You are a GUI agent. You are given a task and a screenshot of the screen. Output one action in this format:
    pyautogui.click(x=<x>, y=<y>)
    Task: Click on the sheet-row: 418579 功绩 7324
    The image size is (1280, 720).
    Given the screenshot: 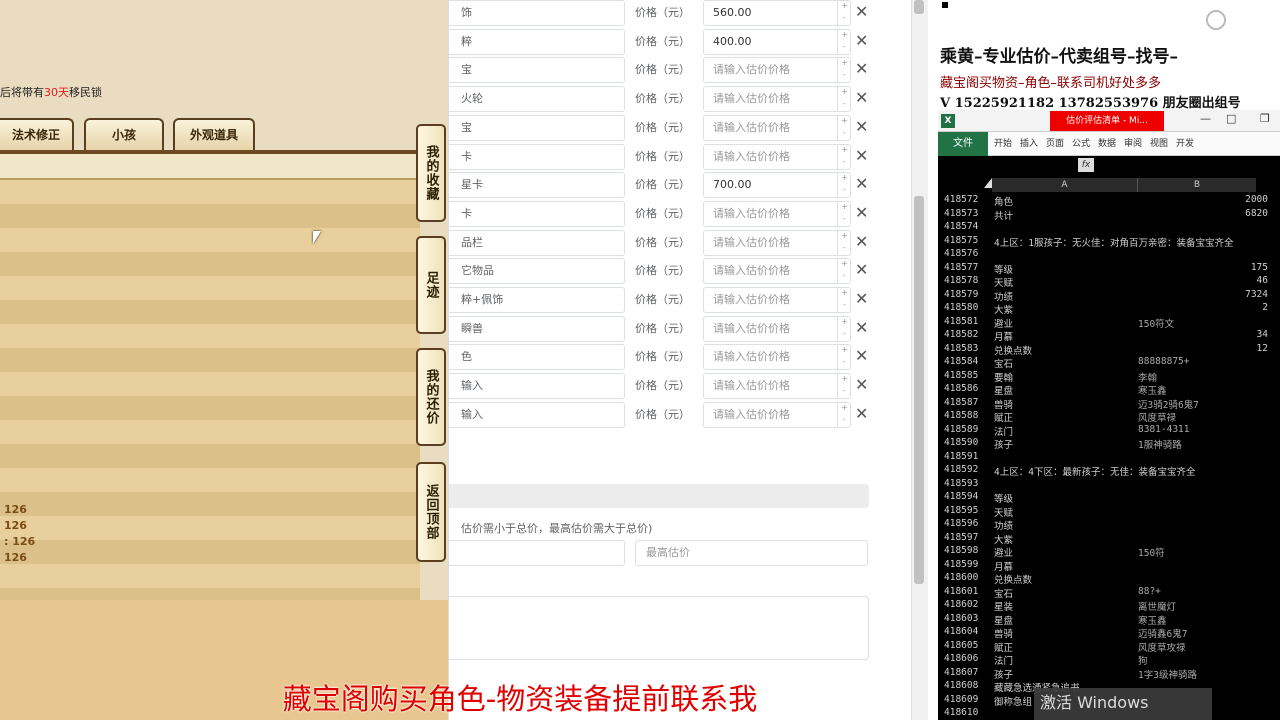 What is the action you would take?
    pyautogui.click(x=1109, y=296)
    